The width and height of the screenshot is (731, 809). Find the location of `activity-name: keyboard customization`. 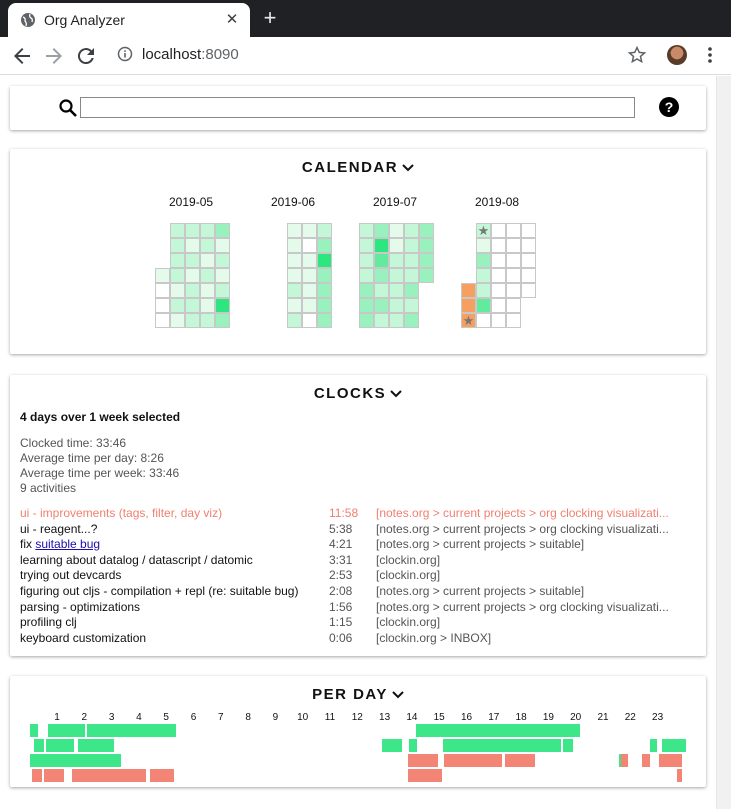

activity-name: keyboard customization is located at coordinates (83, 638).